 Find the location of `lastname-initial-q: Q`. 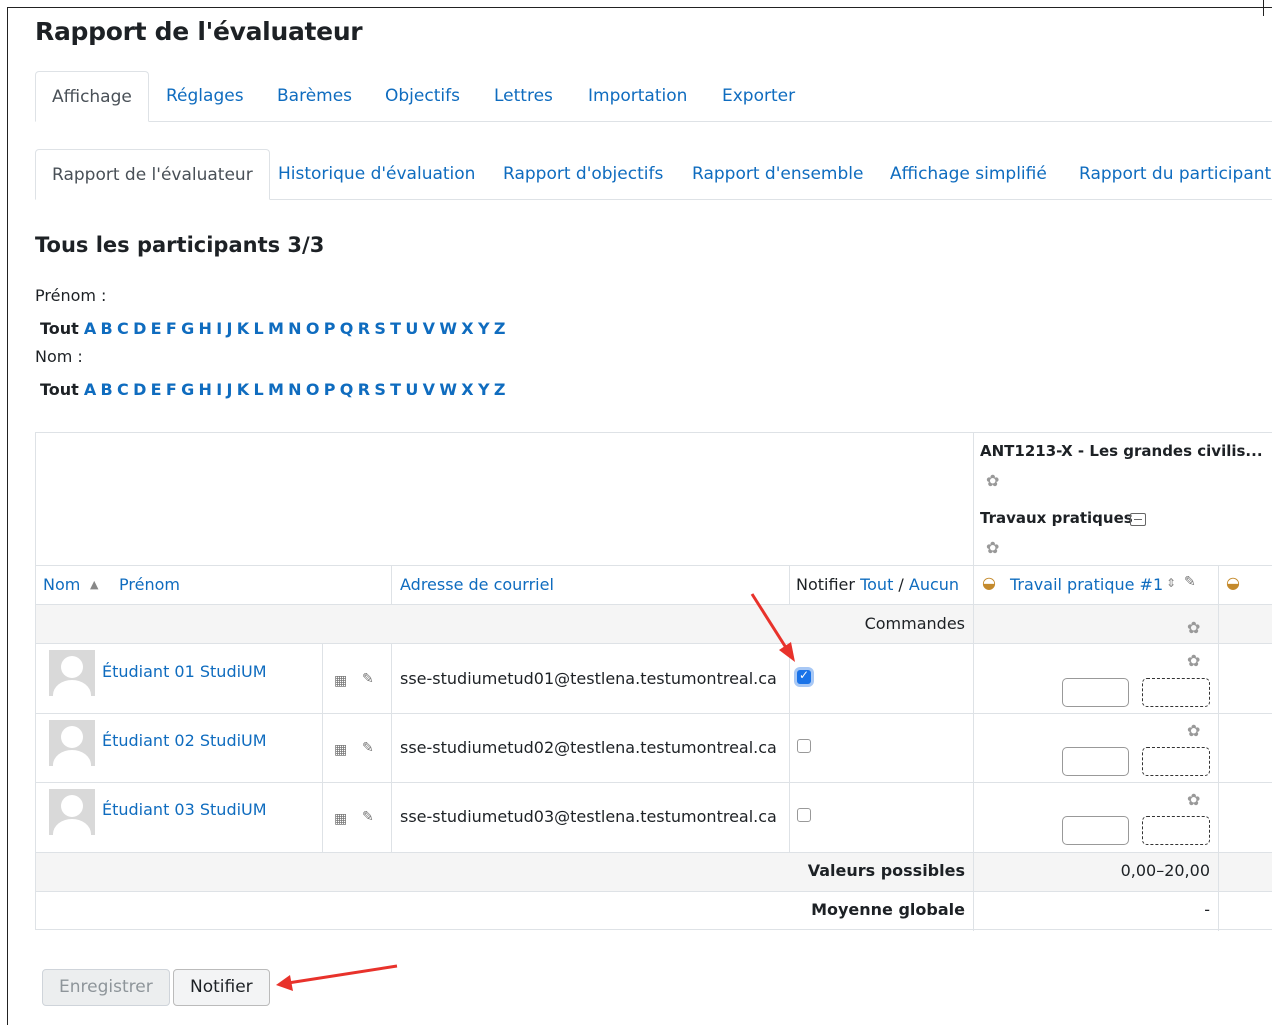

lastname-initial-q: Q is located at coordinates (347, 389).